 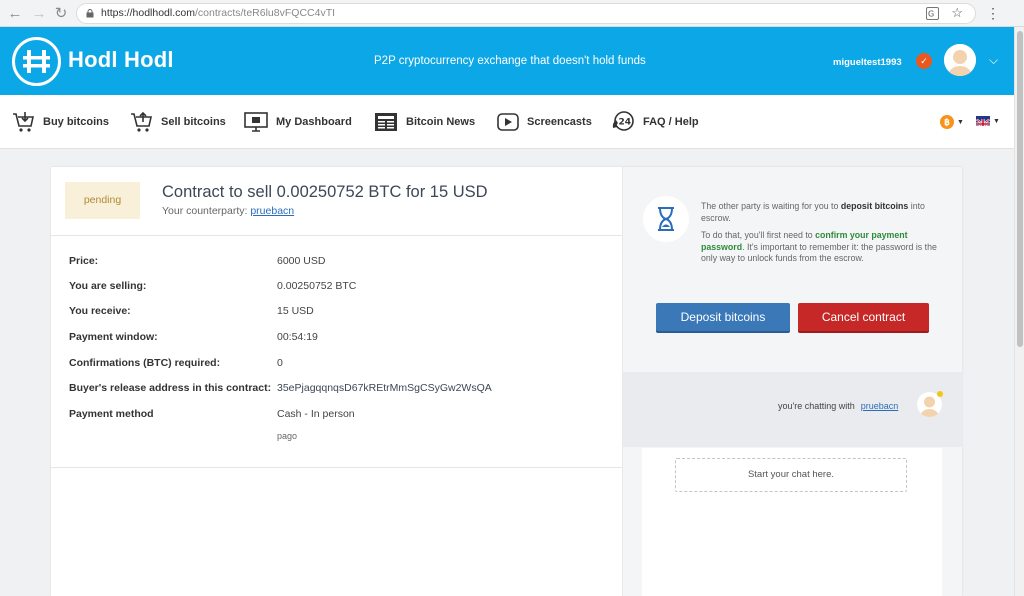 What do you see at coordinates (625, 123) in the screenshot?
I see `svg-text: 24` at bounding box center [625, 123].